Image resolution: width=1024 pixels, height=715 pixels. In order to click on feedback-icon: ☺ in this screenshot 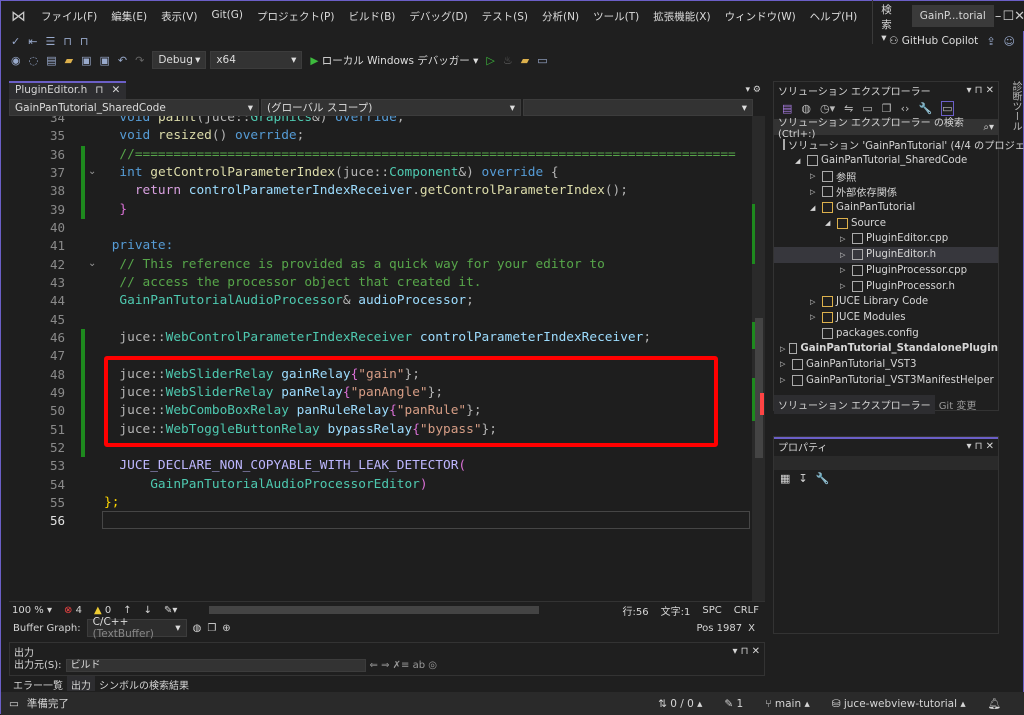, I will do `click(1009, 41)`.